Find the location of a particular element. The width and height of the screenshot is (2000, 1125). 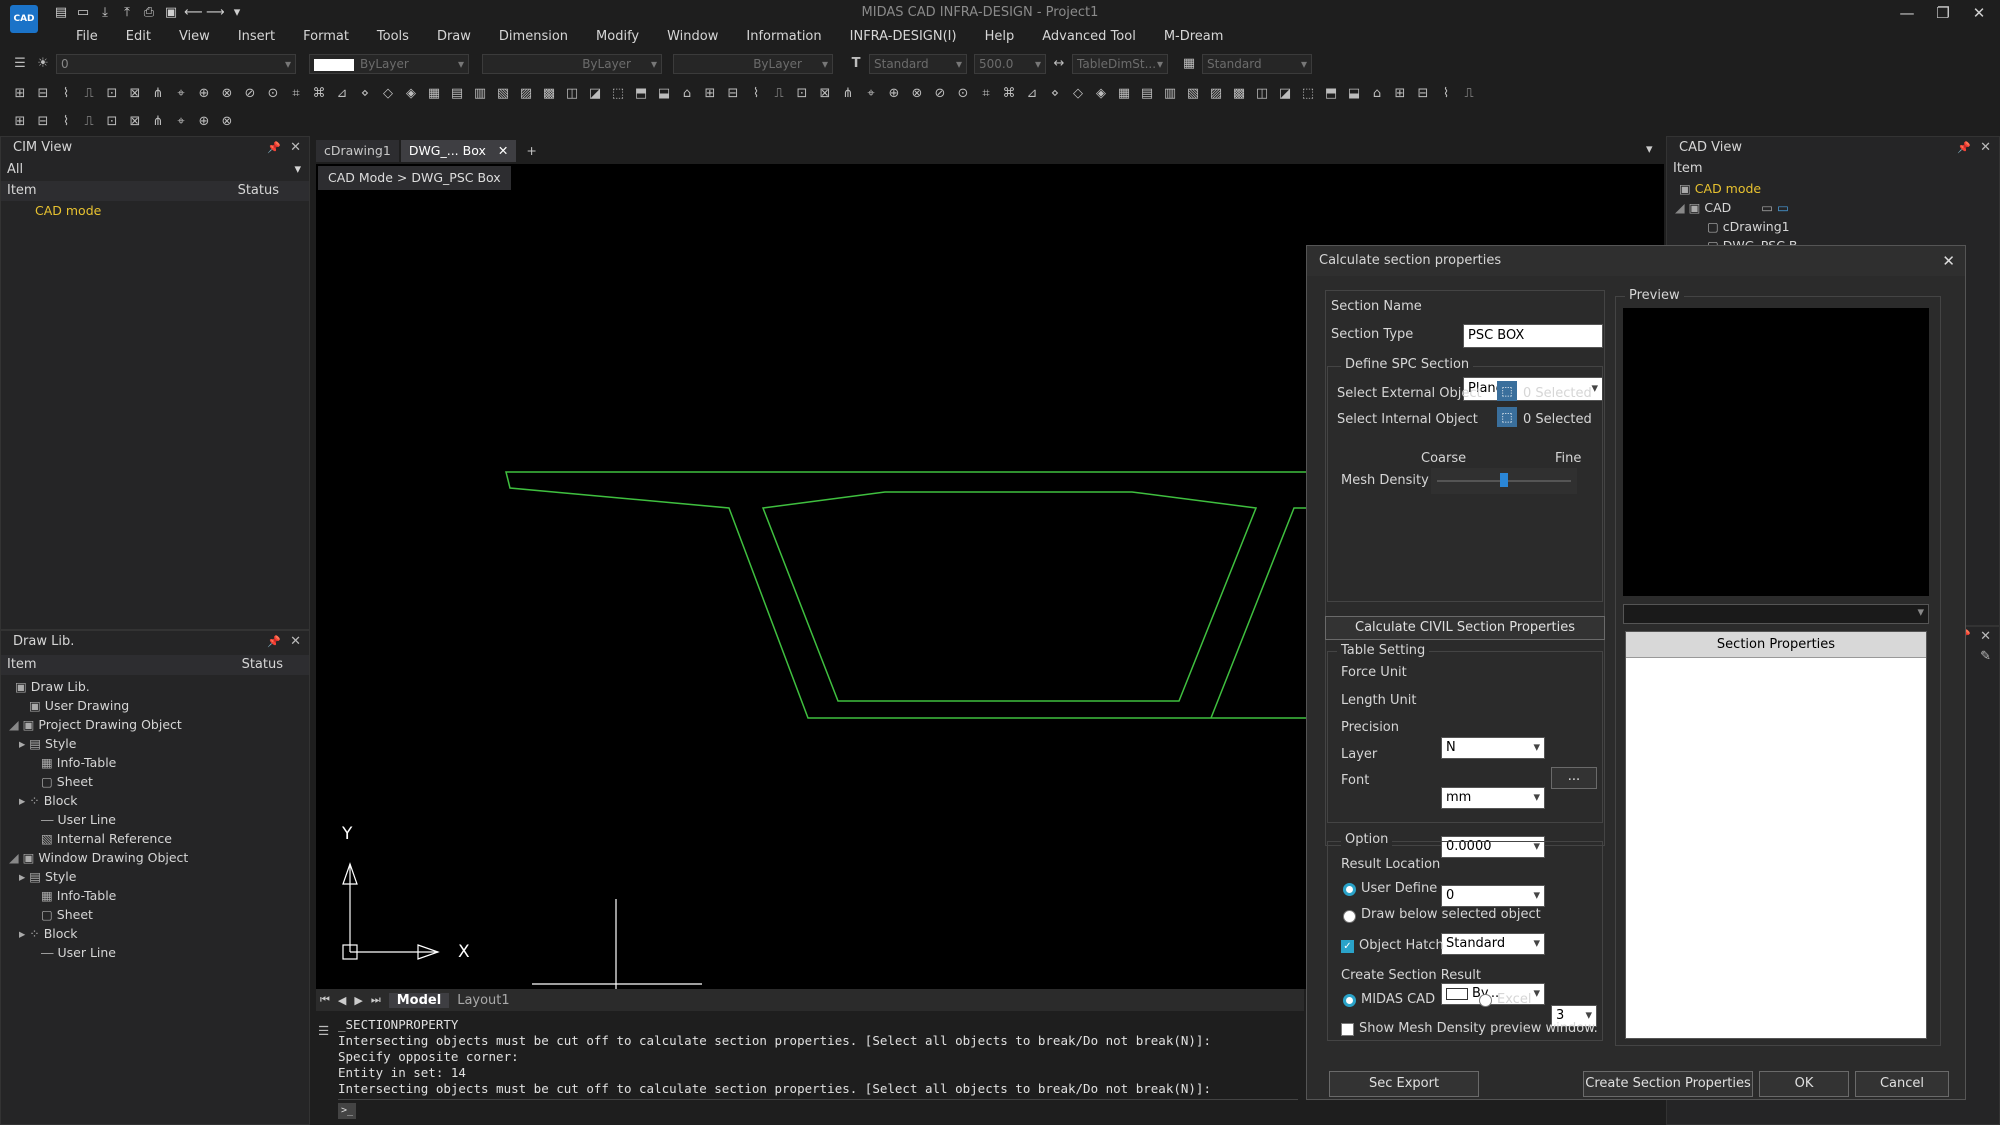

tree-item: ◢ ▣ CAD ▭ ▭ is located at coordinates (1833, 207).